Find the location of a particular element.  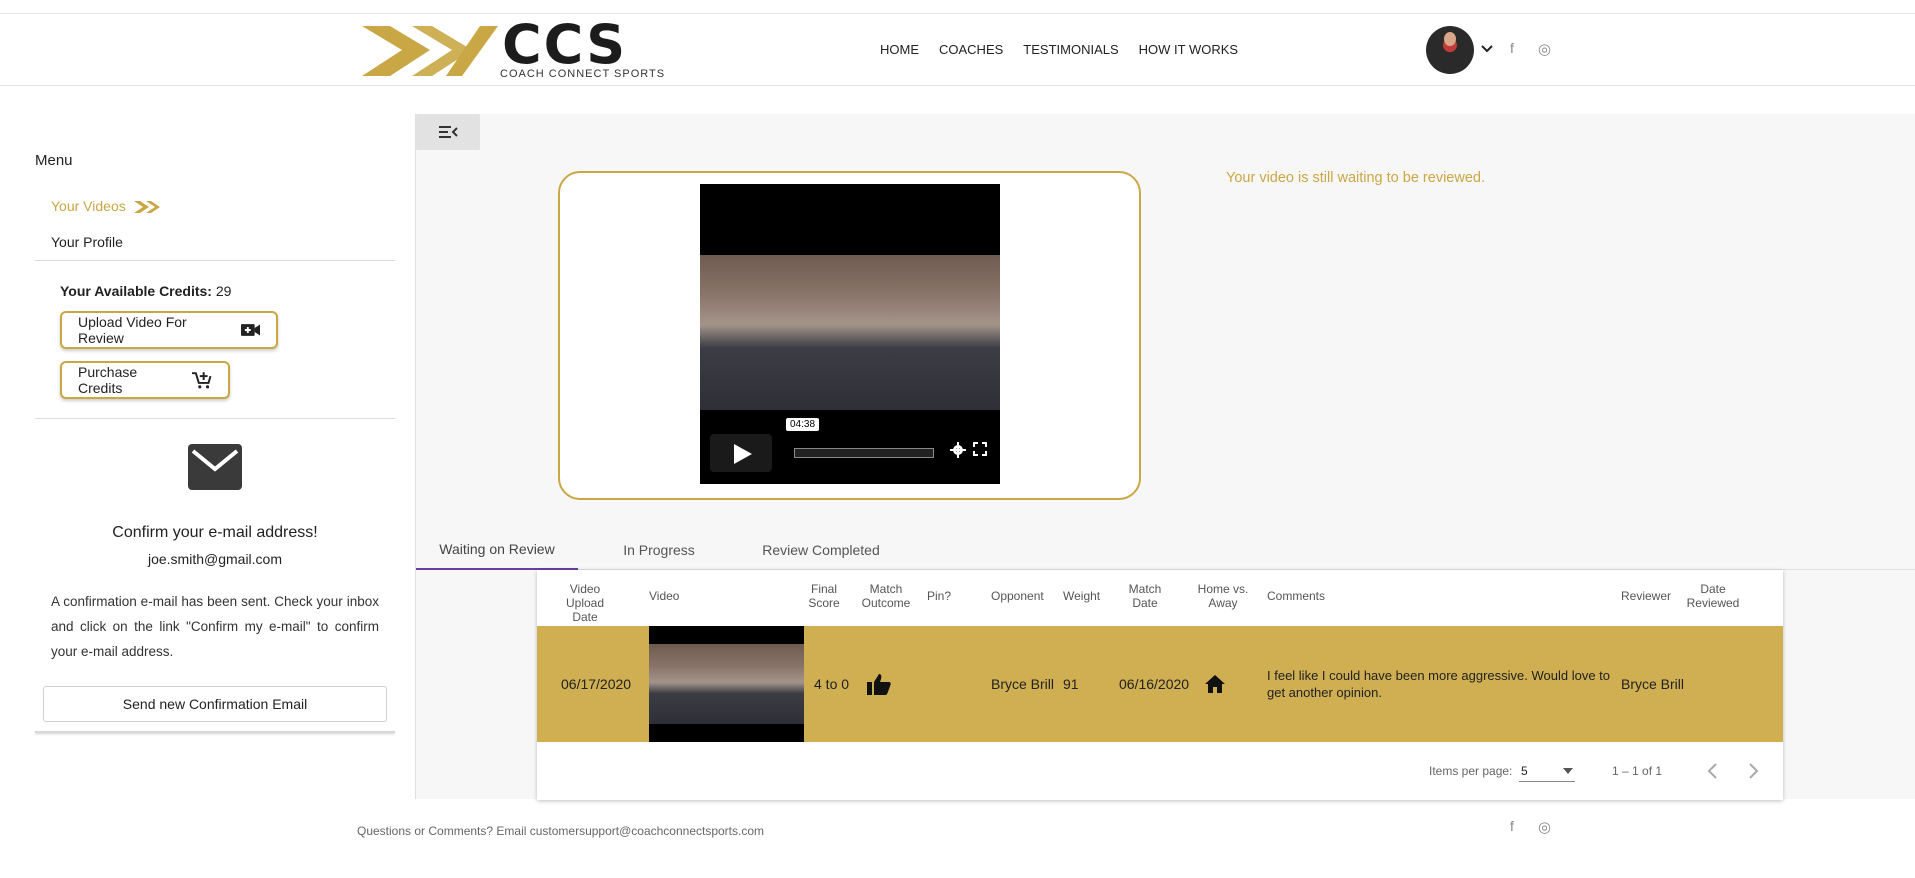

play-button is located at coordinates (741, 453).